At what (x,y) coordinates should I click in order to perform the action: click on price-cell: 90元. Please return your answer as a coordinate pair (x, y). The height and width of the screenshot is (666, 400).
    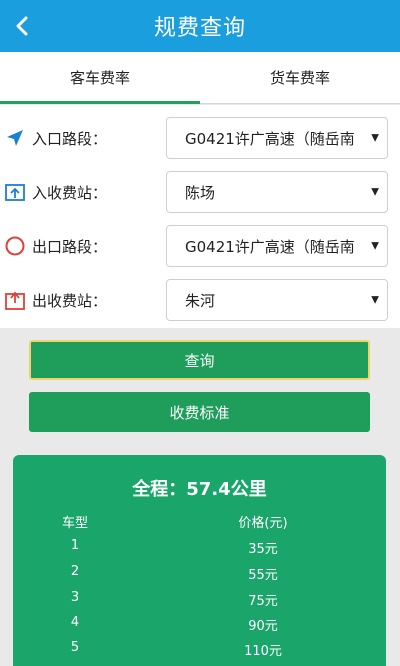
    Looking at the image, I should click on (263, 626).